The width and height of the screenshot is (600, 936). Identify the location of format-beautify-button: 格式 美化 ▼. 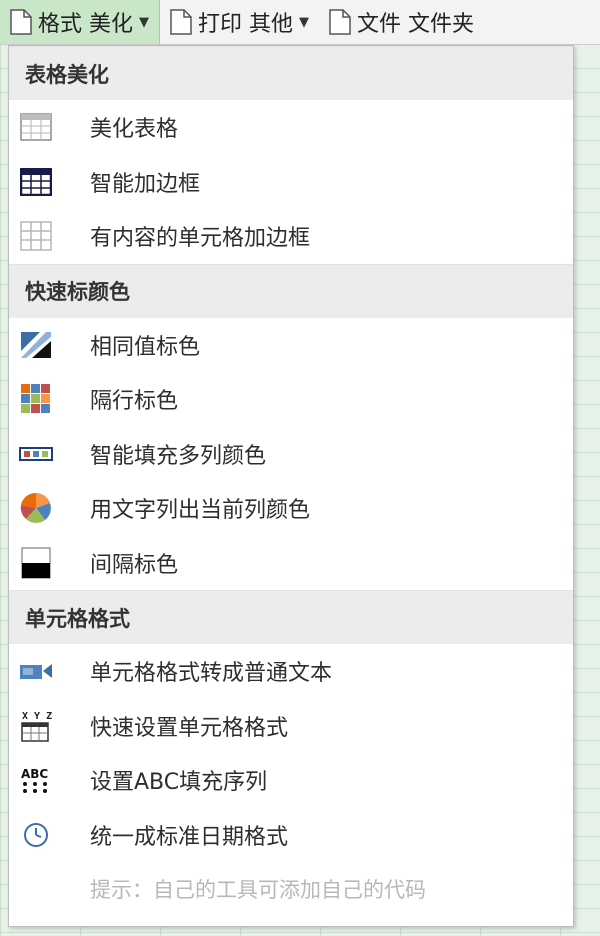
(80, 22).